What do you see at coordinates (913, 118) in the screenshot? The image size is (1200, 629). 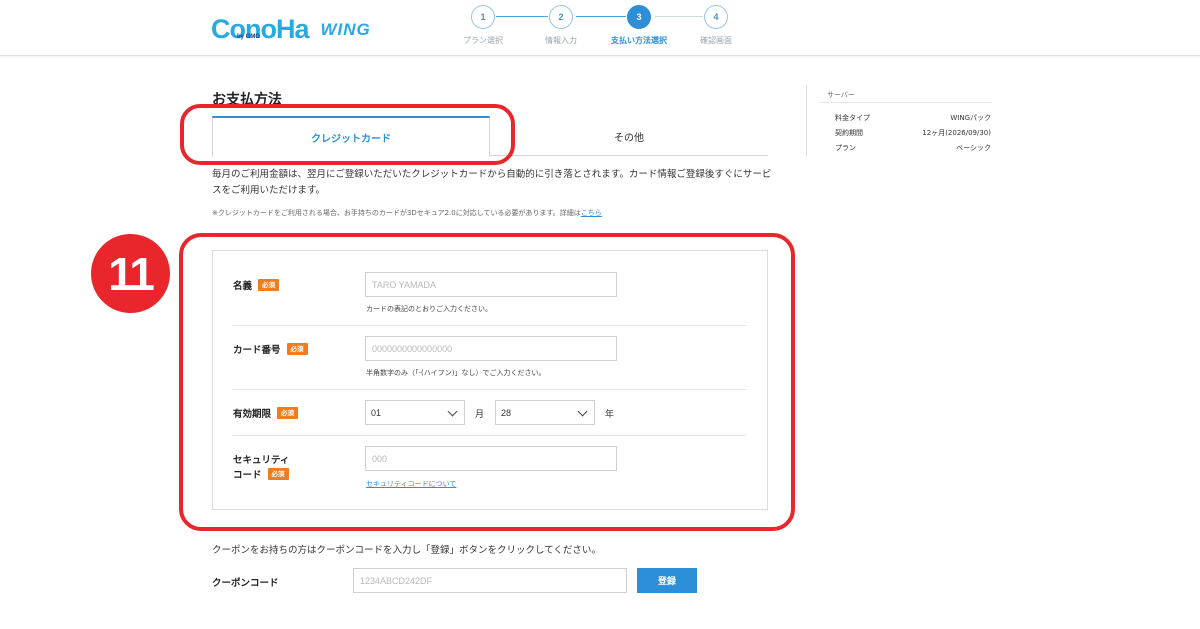 I see `summary-row-price-type: 料金タイプ WINGパック` at bounding box center [913, 118].